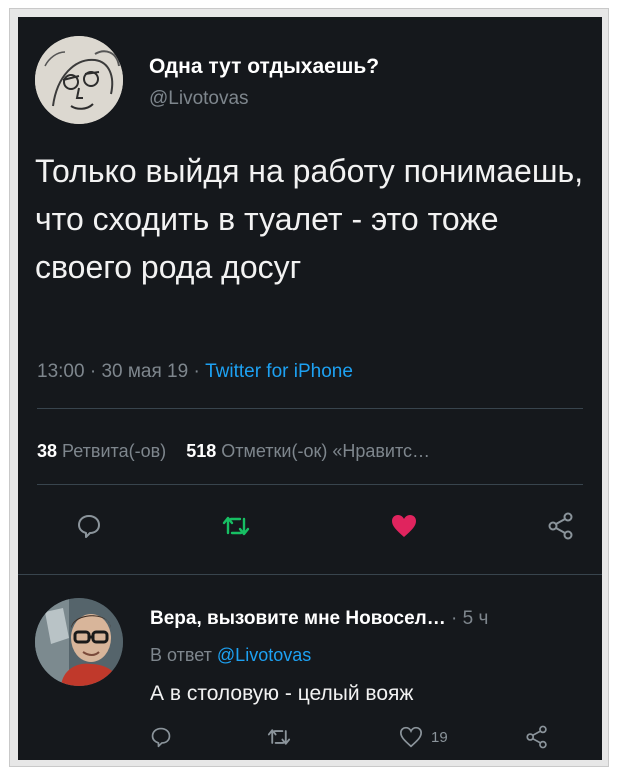  I want to click on in-reply-to-prefix: В ответ, so click(181, 655).